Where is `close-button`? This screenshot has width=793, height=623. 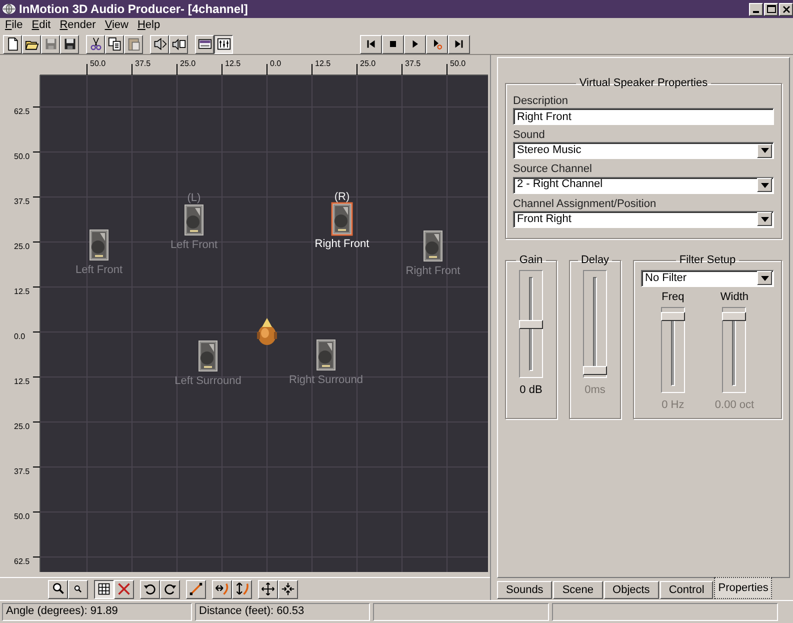
close-button is located at coordinates (786, 9).